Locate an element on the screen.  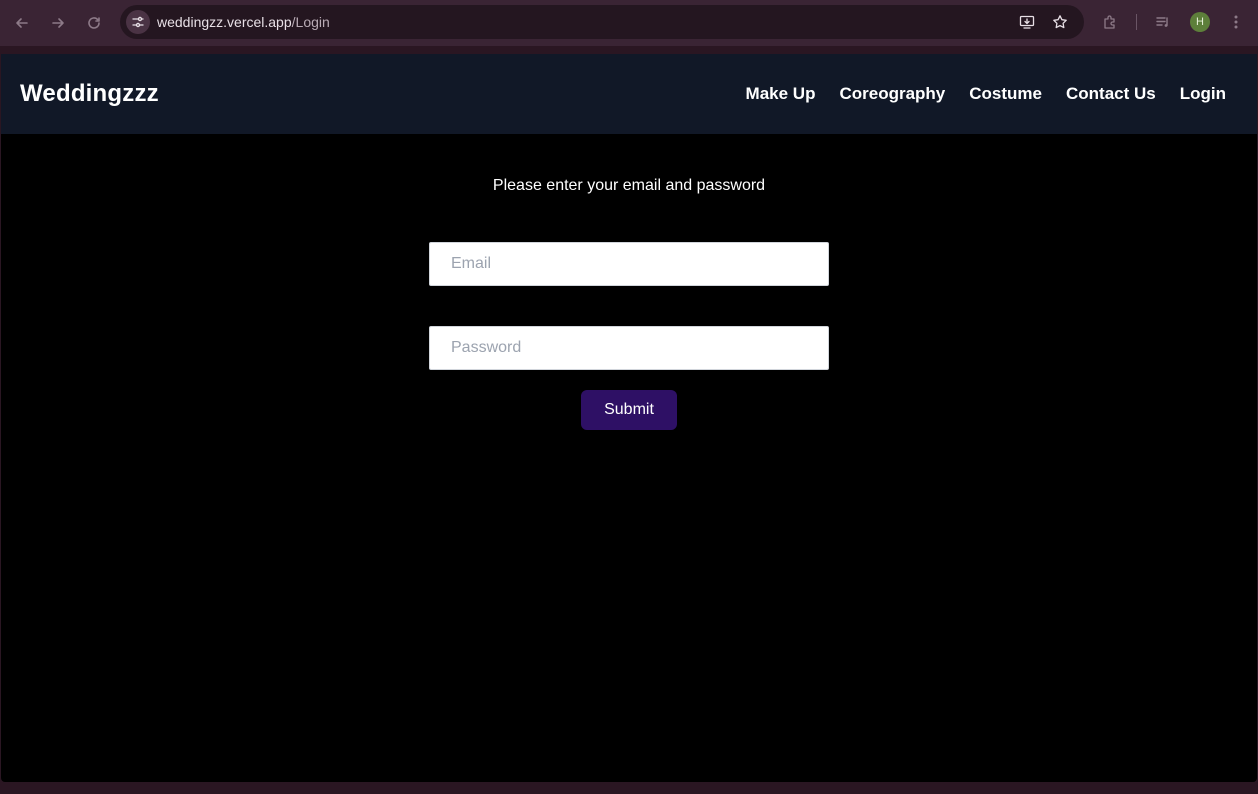
submit-button: Submit is located at coordinates (629, 410).